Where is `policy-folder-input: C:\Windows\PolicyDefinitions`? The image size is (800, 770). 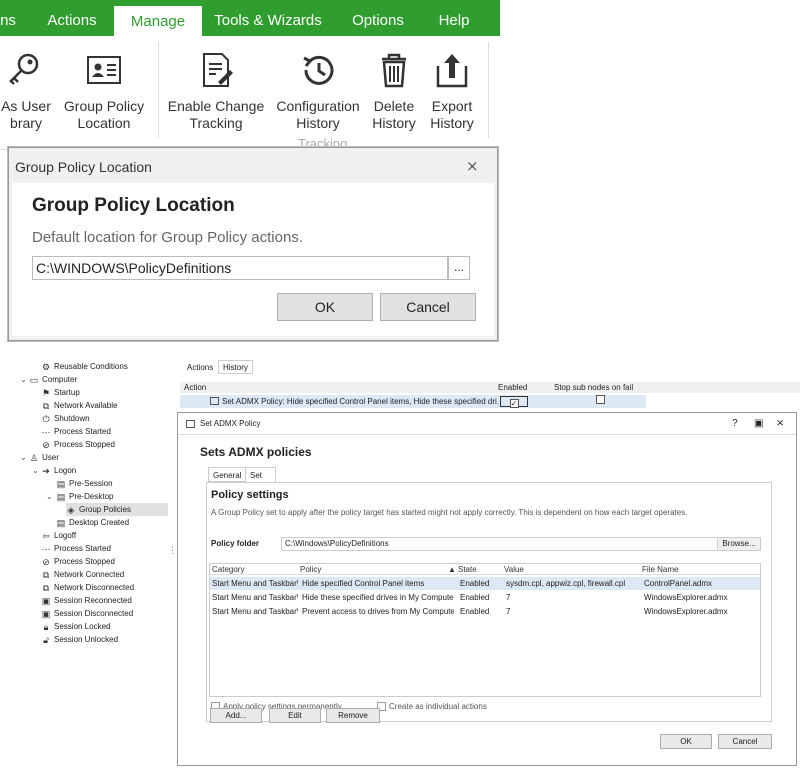
policy-folder-input: C:\Windows\PolicyDefinitions is located at coordinates (501, 544).